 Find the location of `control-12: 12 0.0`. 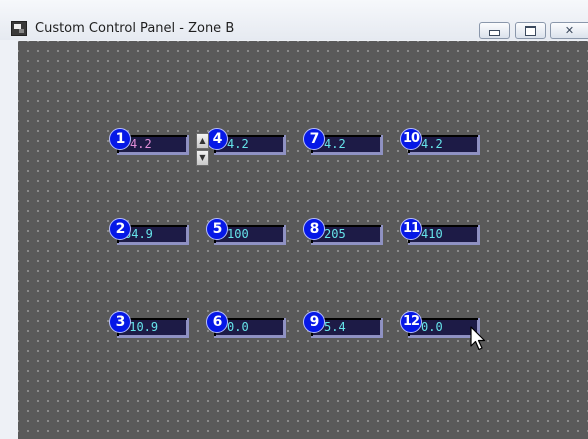

control-12: 12 0.0 is located at coordinates (440, 326).